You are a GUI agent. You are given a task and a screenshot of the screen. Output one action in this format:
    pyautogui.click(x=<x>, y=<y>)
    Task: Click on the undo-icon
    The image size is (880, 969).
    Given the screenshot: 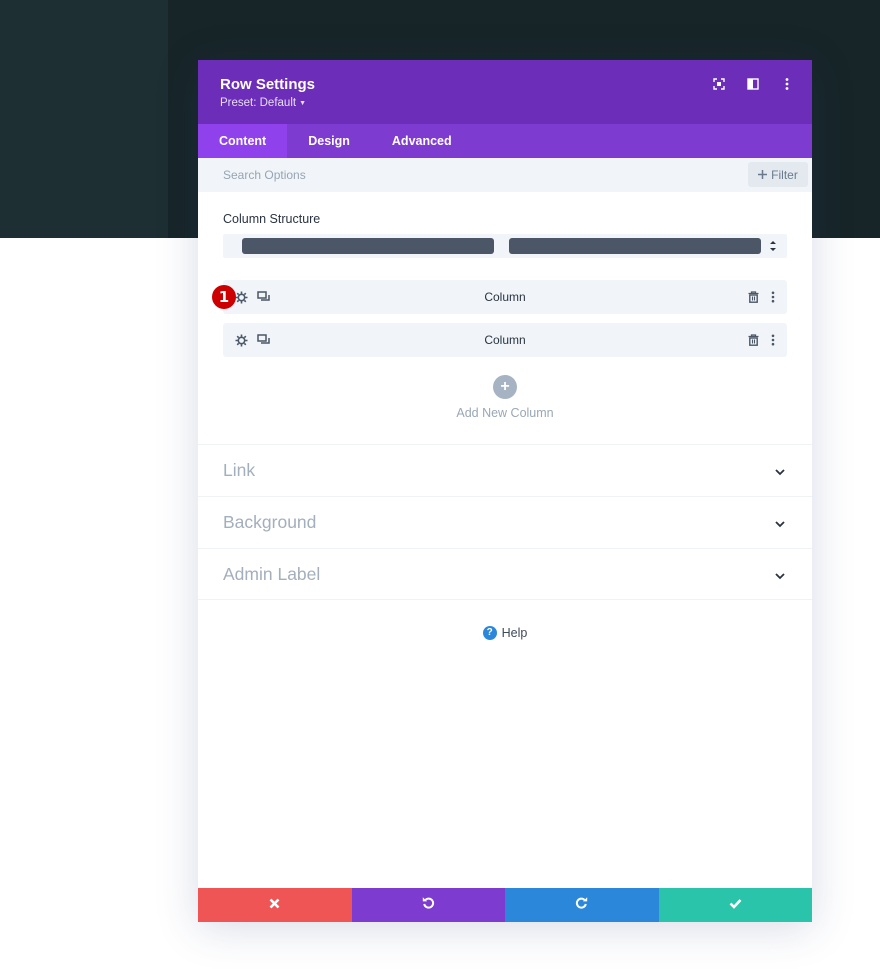 What is the action you would take?
    pyautogui.click(x=428, y=905)
    